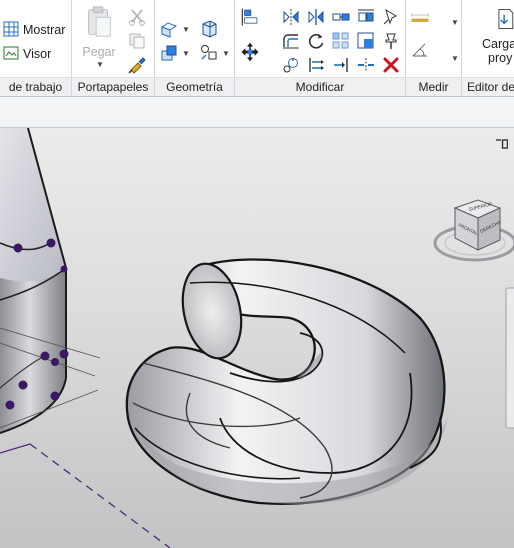  Describe the element at coordinates (35, 86) in the screenshot. I see `workplane-group-label: de trabajo` at that location.